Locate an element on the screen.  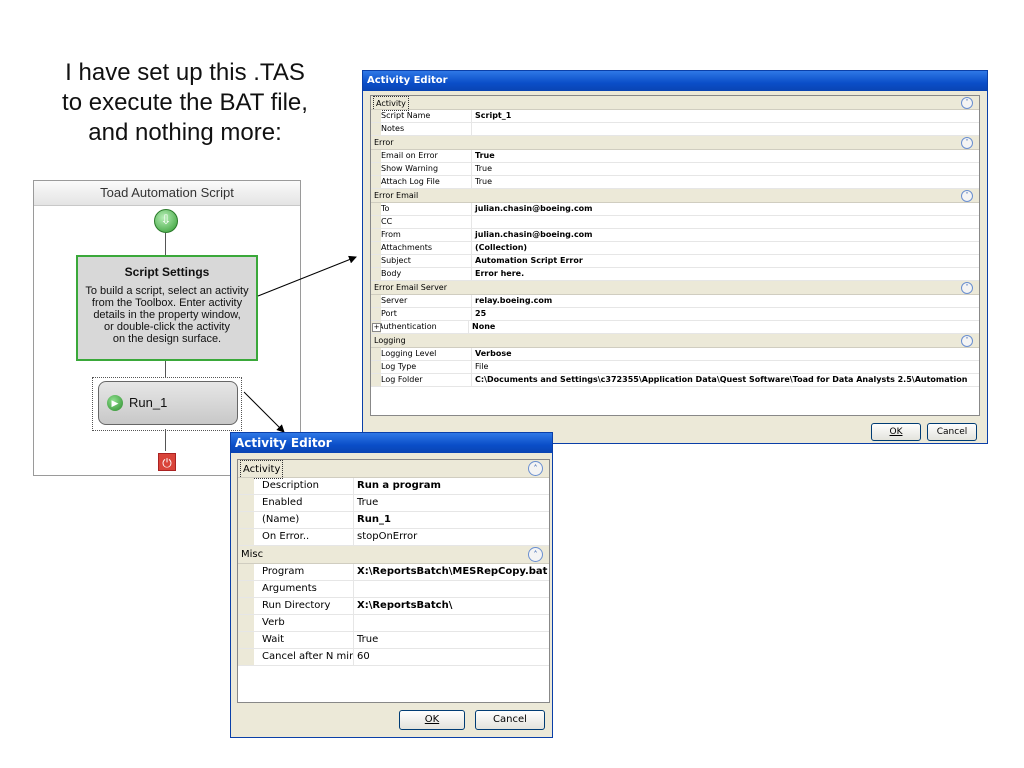
property-row-attachments: Attachments (Collection) is located at coordinates (675, 248).